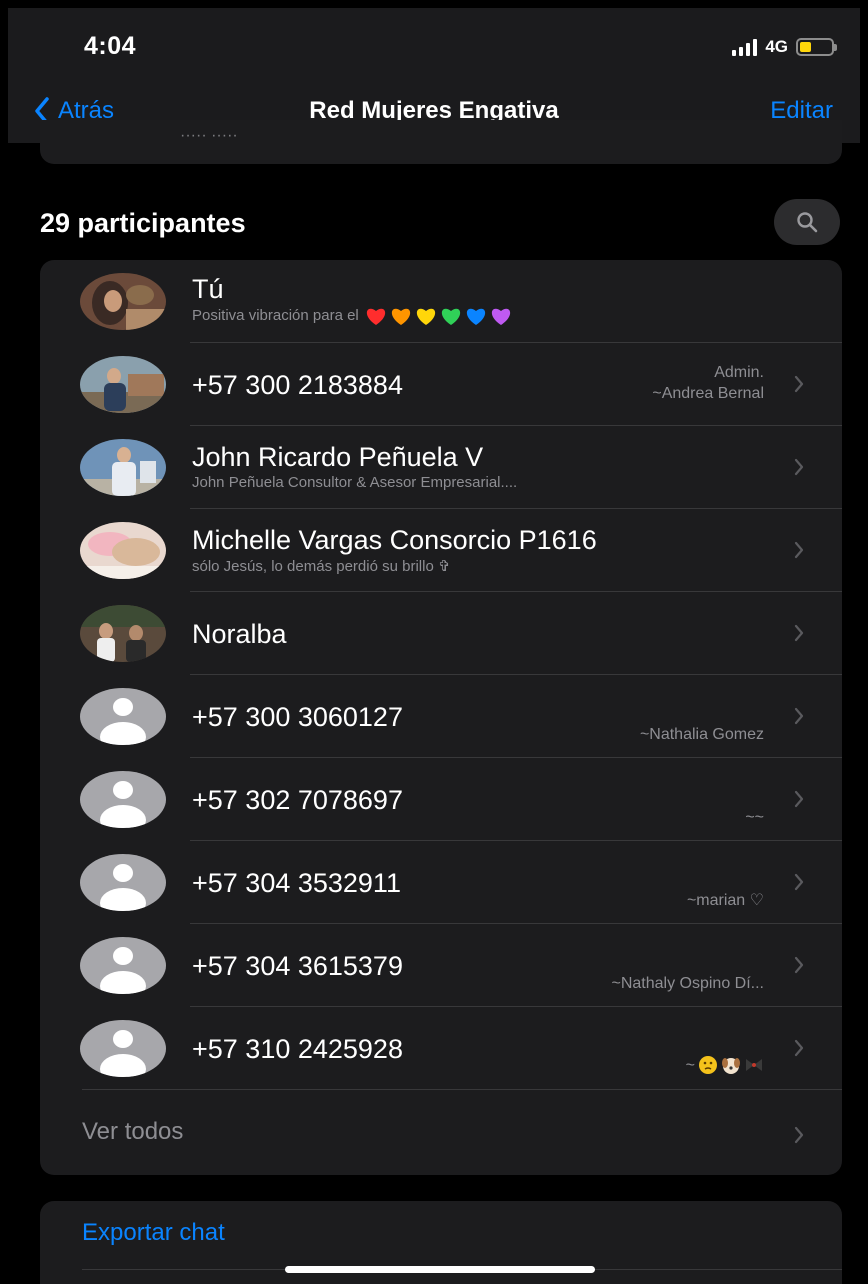 This screenshot has width=868, height=1284. I want to click on status-time: 4:04, so click(110, 46).